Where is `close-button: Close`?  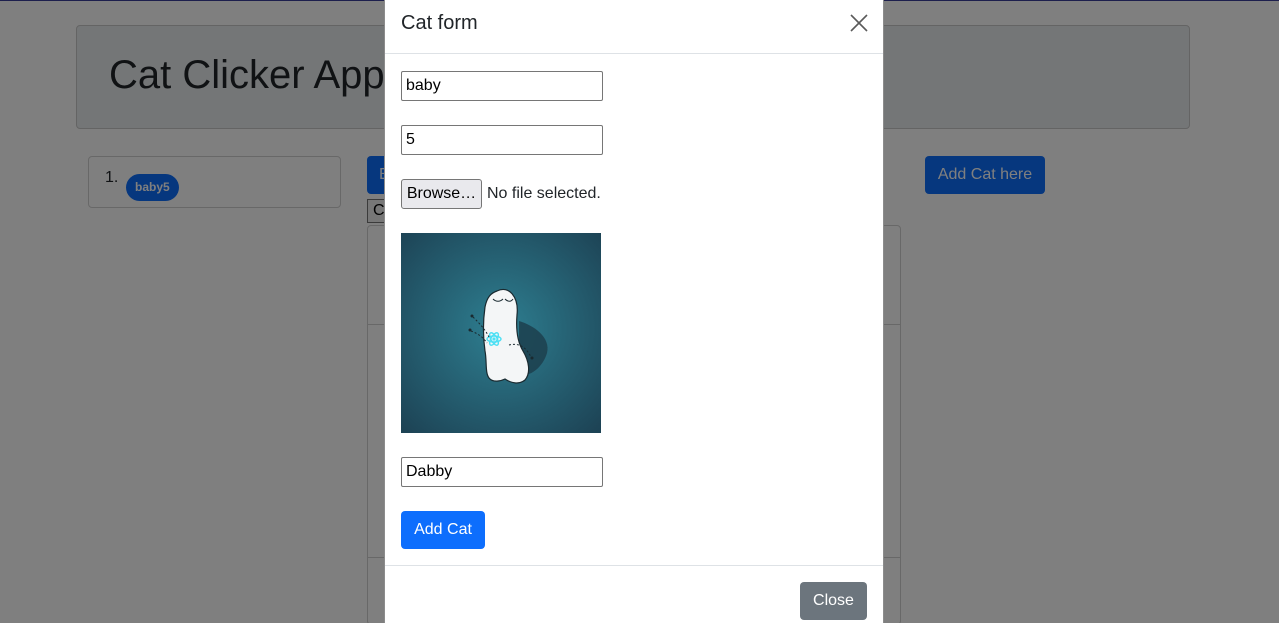
close-button: Close is located at coordinates (833, 601).